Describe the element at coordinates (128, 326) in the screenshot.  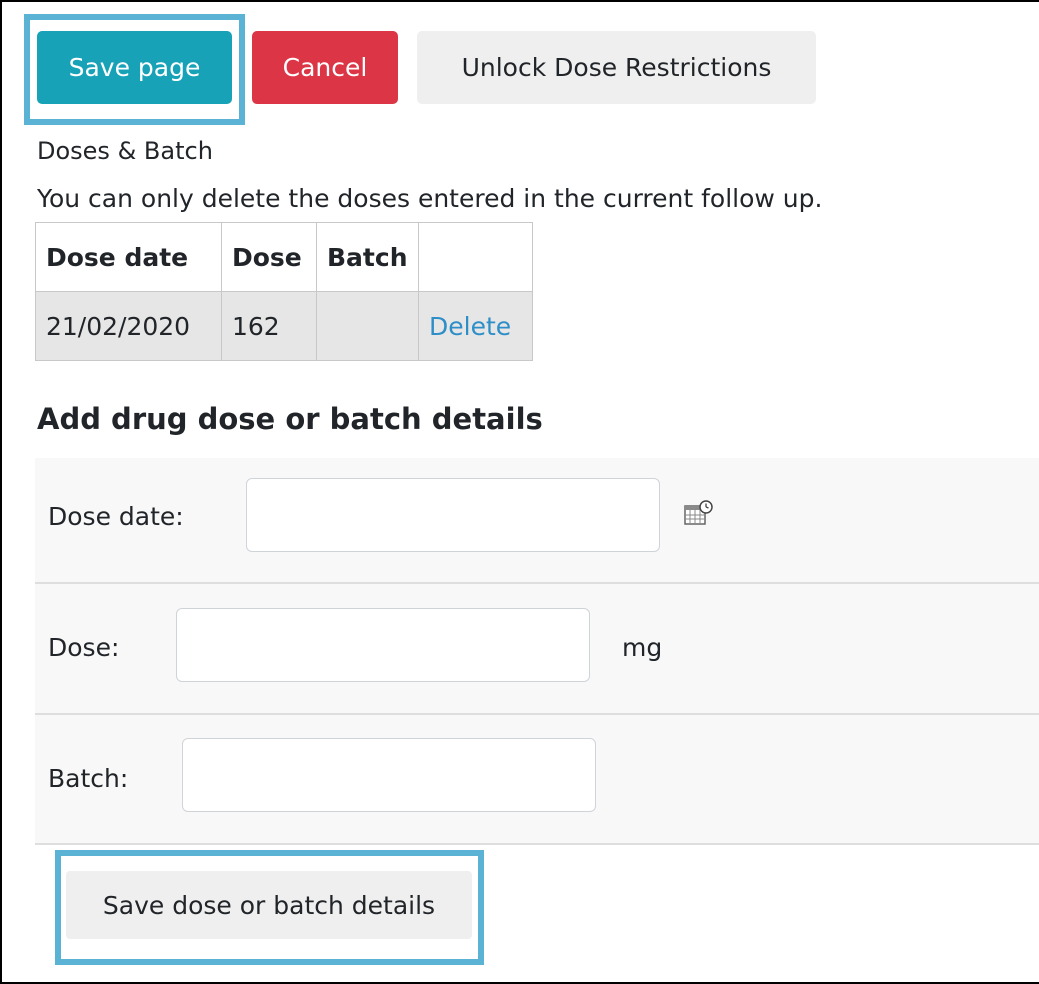
I see `cell-dose-date: 21/02/2020` at that location.